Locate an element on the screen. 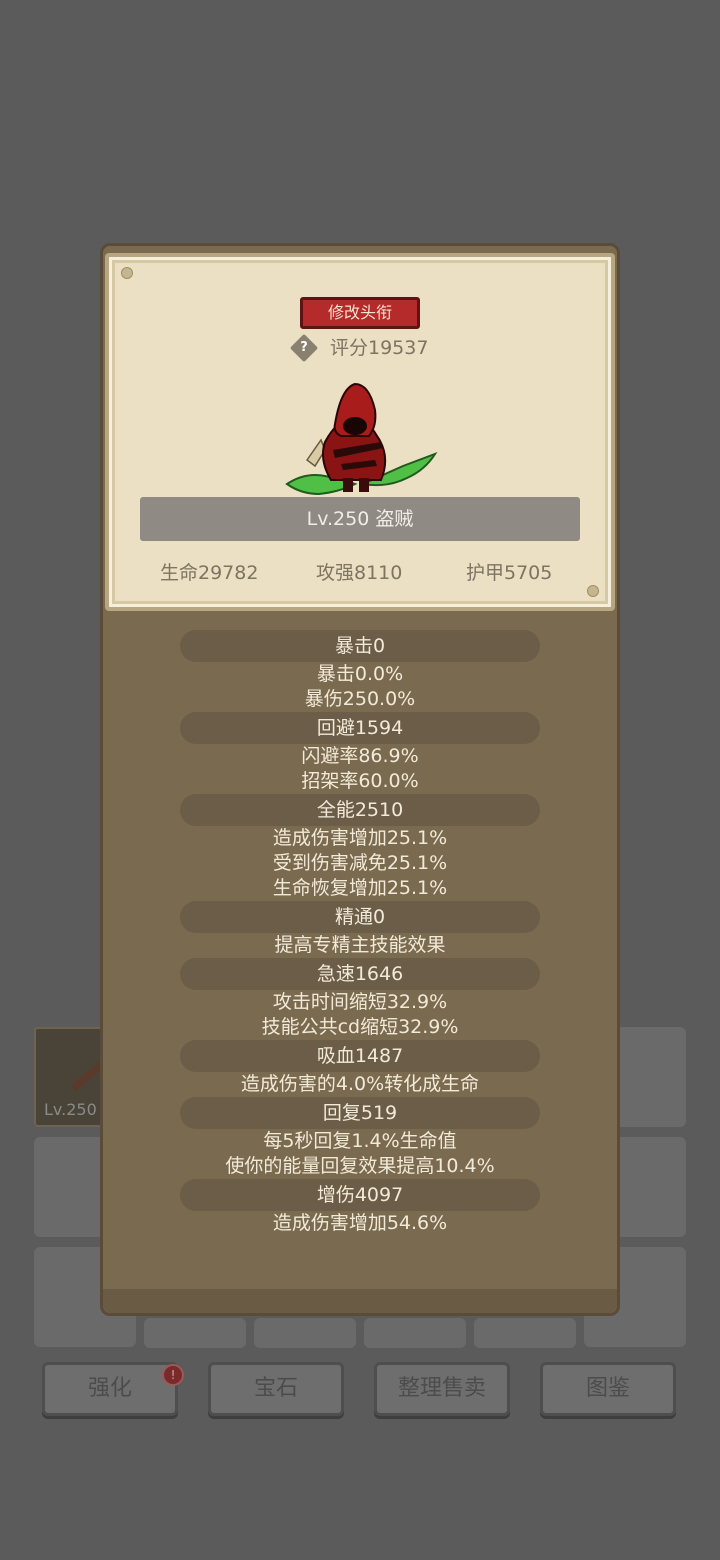 This screenshot has height=1560, width=720. stat-line: 造成伤害增加54.6% is located at coordinates (360, 1223).